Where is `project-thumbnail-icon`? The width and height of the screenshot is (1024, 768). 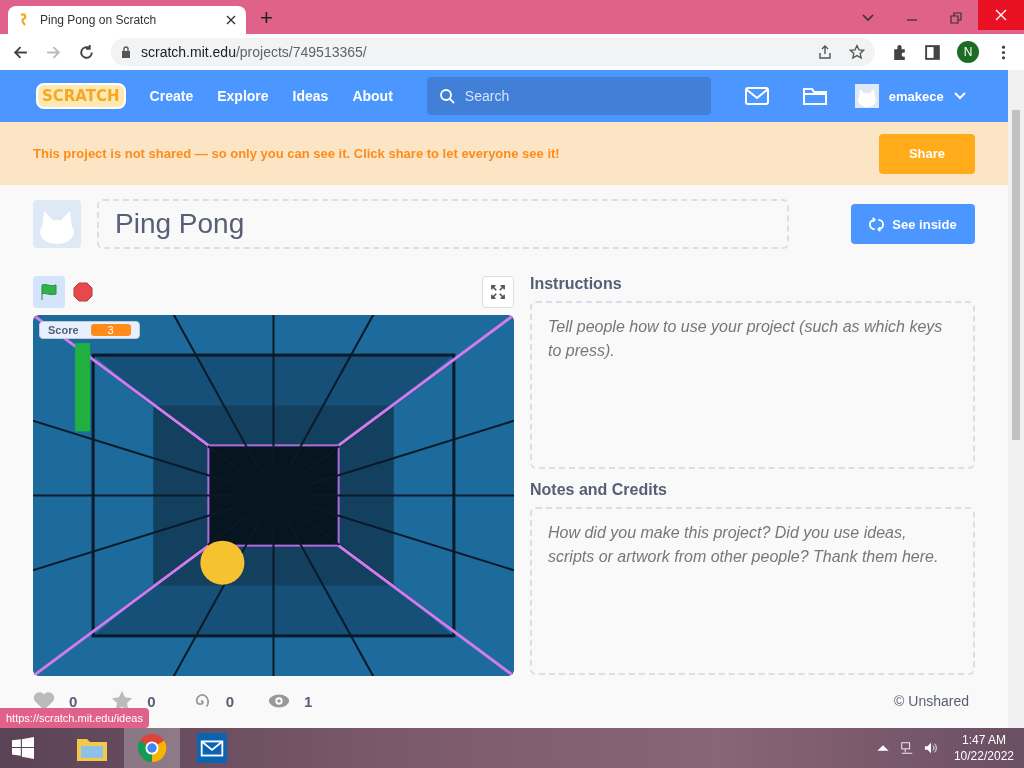 project-thumbnail-icon is located at coordinates (57, 224).